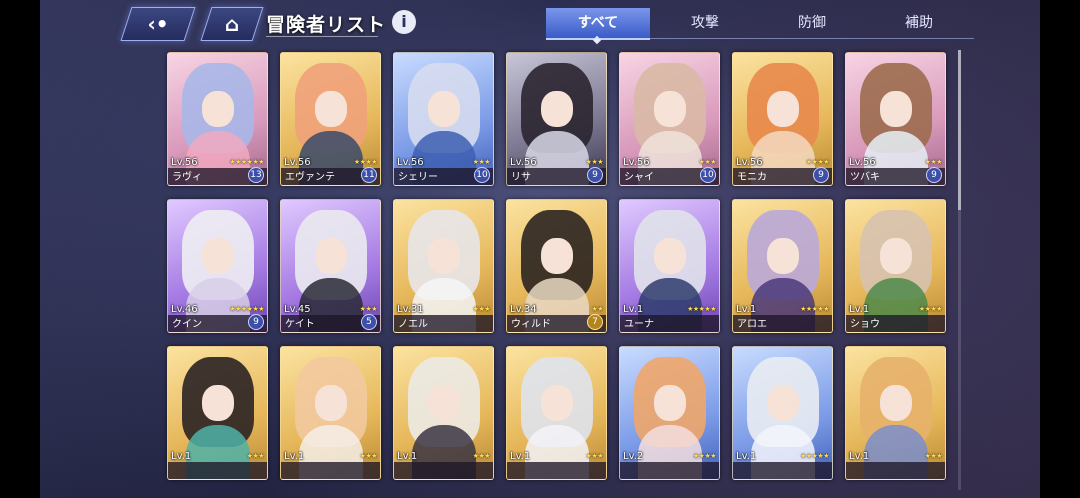 This screenshot has width=1080, height=498. I want to click on adventurer-card: Lv.2 ★★★★, so click(669, 413).